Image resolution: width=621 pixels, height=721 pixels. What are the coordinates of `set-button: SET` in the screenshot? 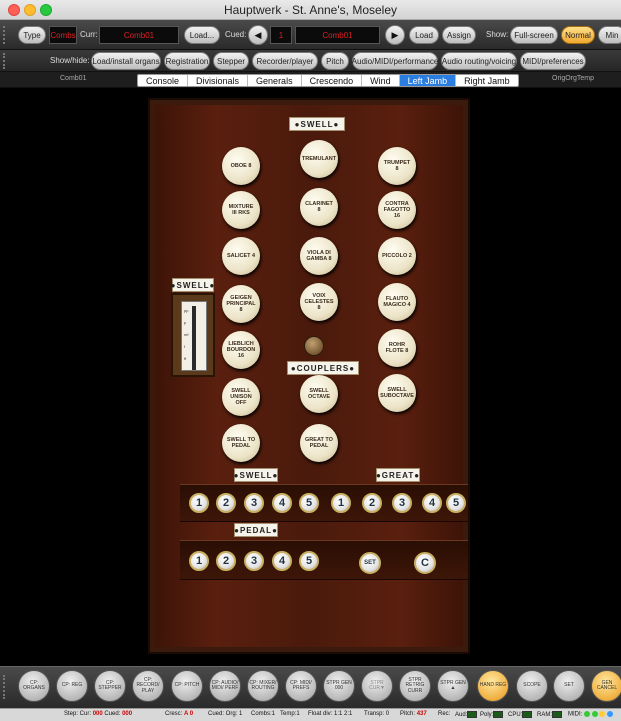 It's located at (569, 686).